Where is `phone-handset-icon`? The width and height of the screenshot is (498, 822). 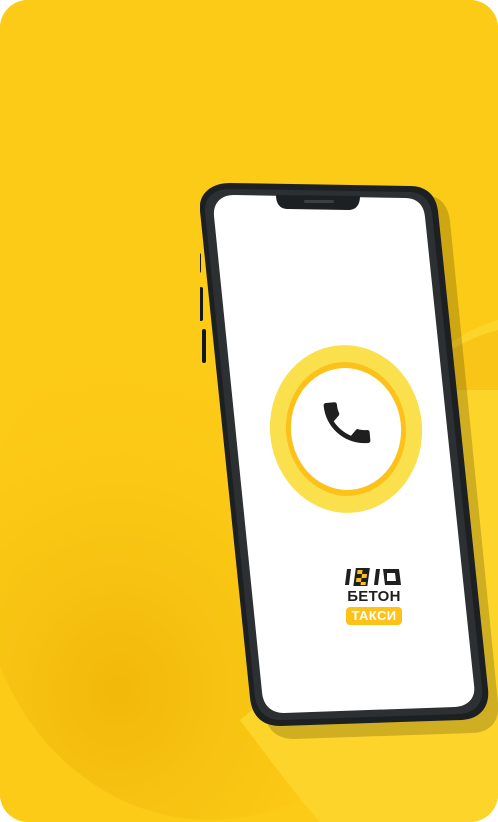
phone-handset-icon is located at coordinates (347, 422).